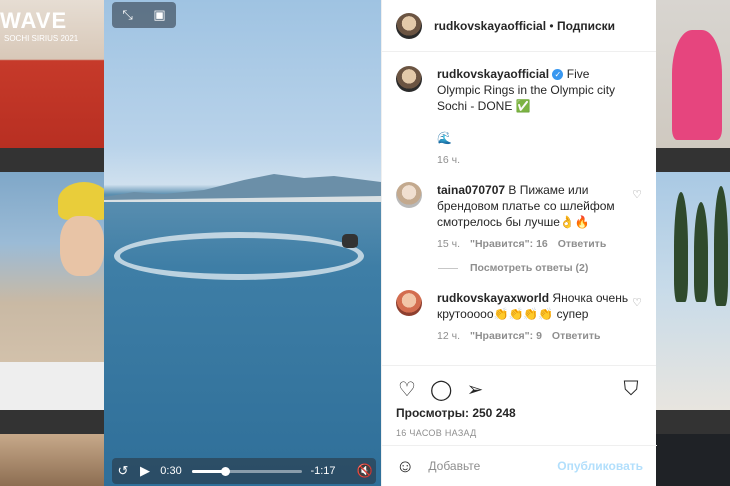  I want to click on caption-username: rudkovskayaofficial, so click(493, 74).